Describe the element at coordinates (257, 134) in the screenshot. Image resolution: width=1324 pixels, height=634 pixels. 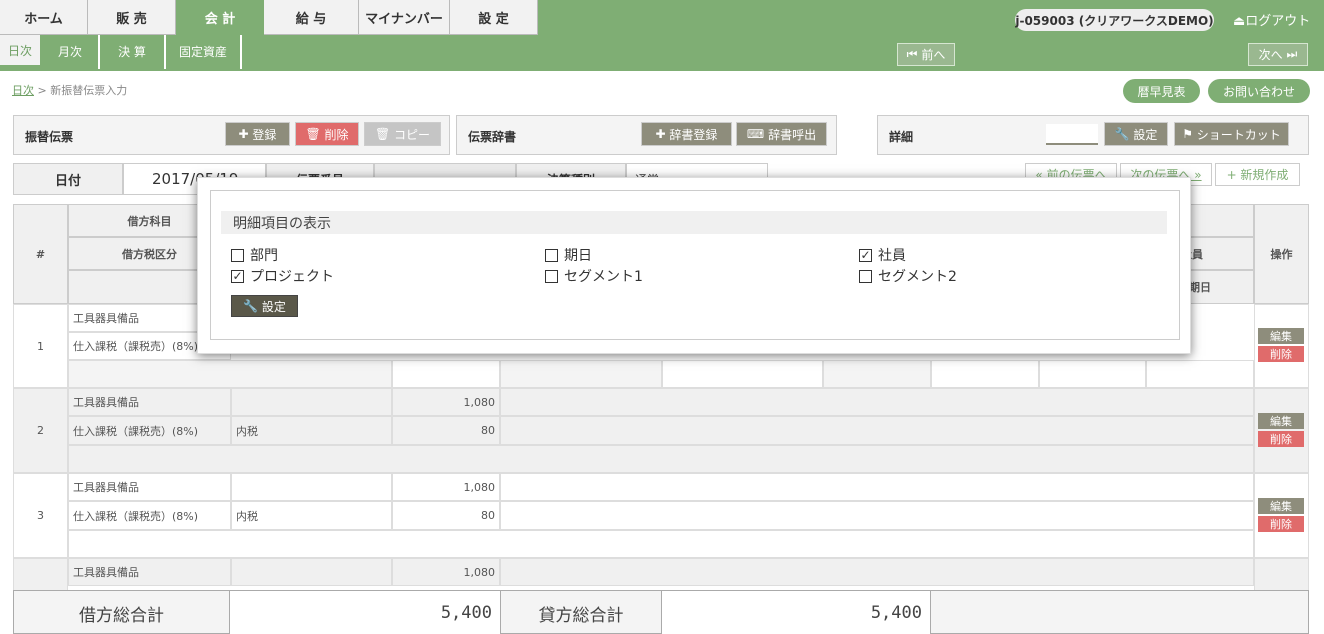
I see `register-button: ✚ 登録` at that location.